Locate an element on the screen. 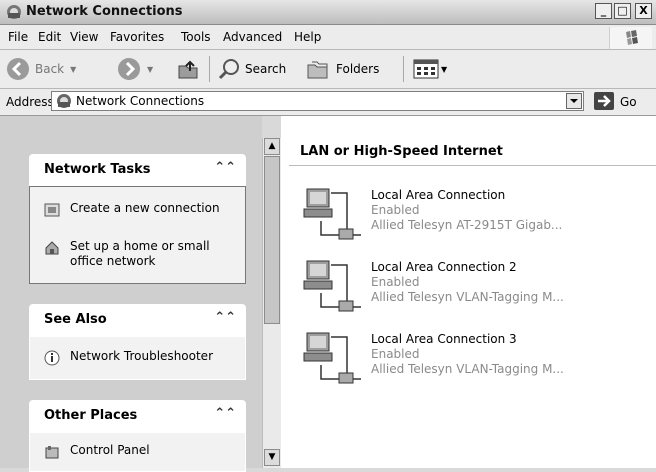 The height and width of the screenshot is (472, 656). folders-label: Folders is located at coordinates (358, 69).